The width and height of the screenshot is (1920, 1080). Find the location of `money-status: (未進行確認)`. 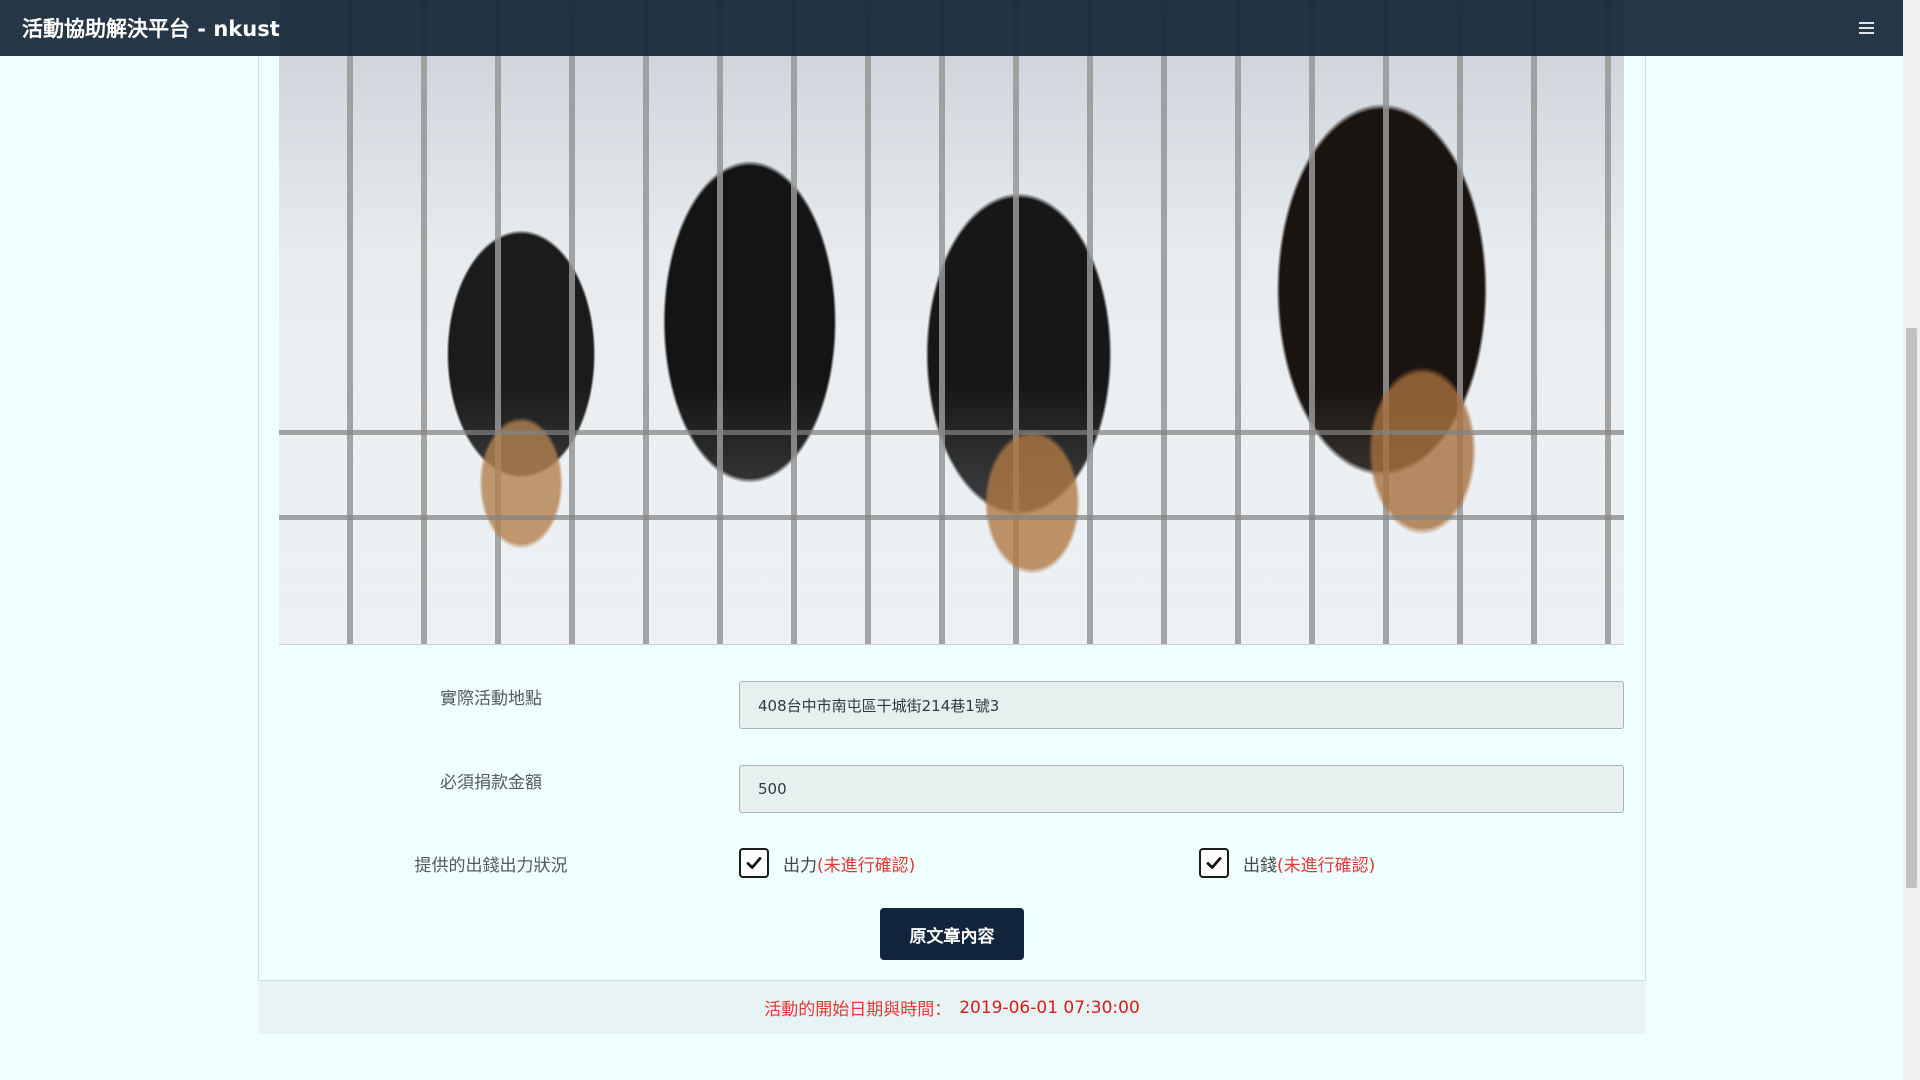

money-status: (未進行確認) is located at coordinates (1326, 865).